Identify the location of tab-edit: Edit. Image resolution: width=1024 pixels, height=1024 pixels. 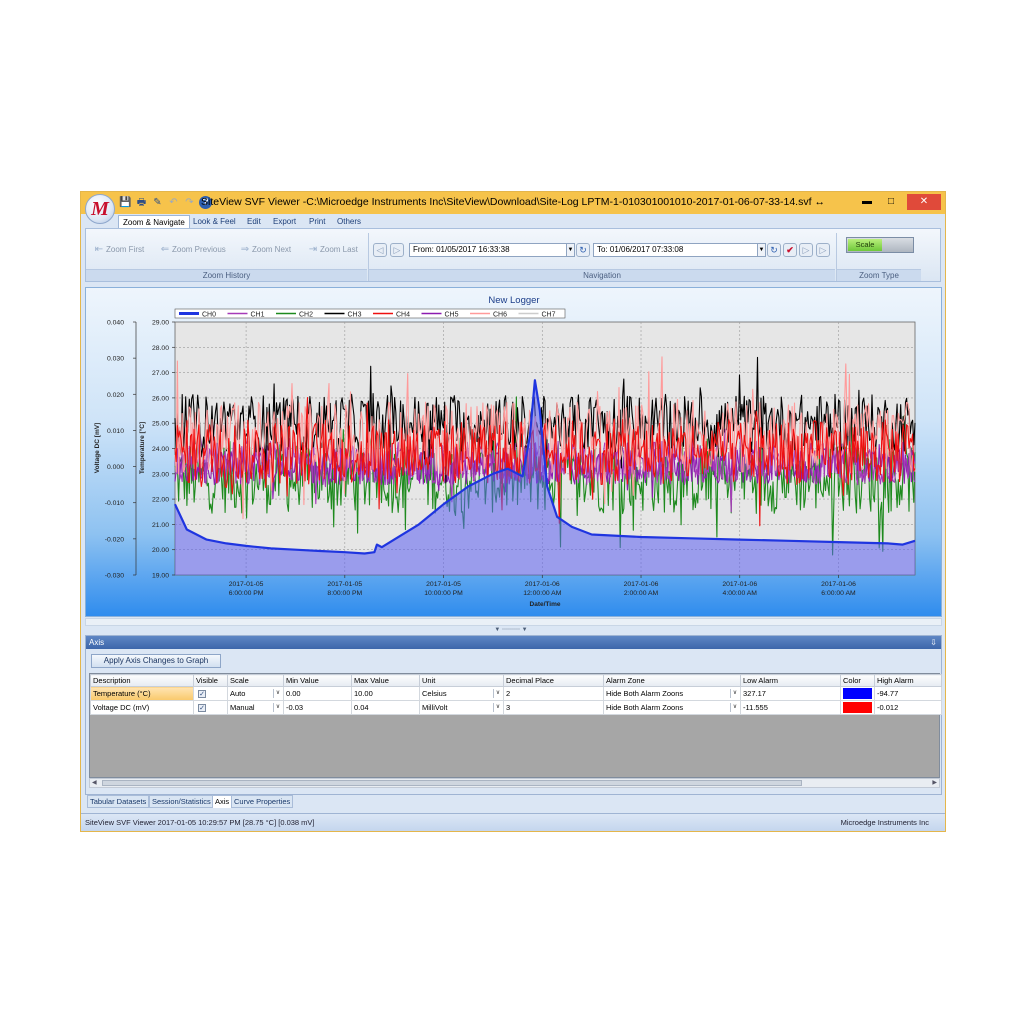
(254, 221).